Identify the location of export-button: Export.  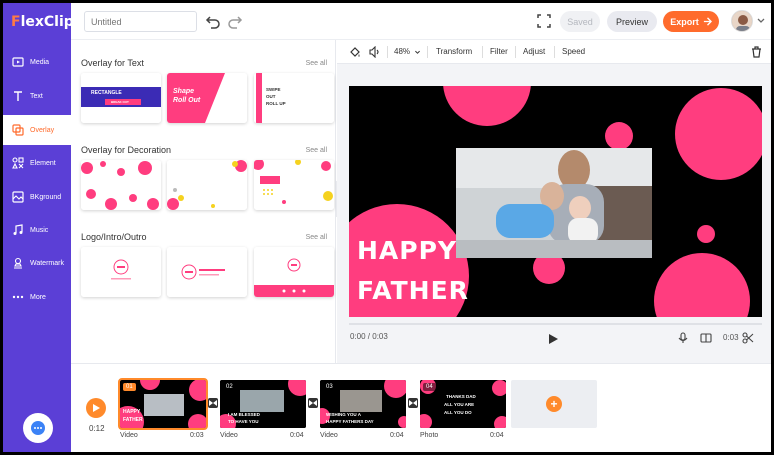
(691, 21).